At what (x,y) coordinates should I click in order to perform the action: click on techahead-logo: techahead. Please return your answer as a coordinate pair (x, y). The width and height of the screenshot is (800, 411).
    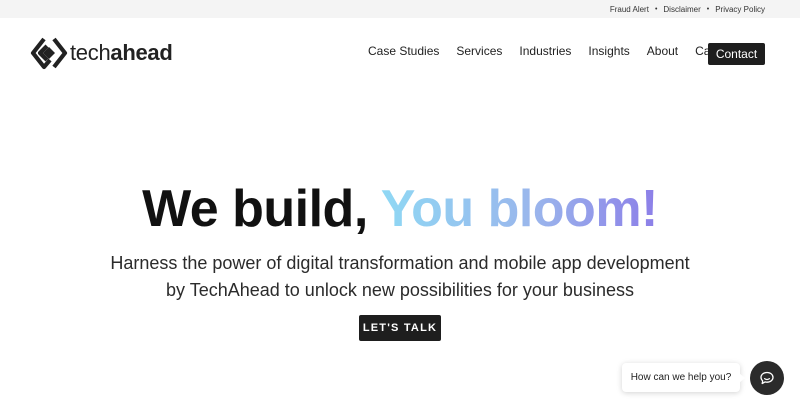
    Looking at the image, I should click on (101, 53).